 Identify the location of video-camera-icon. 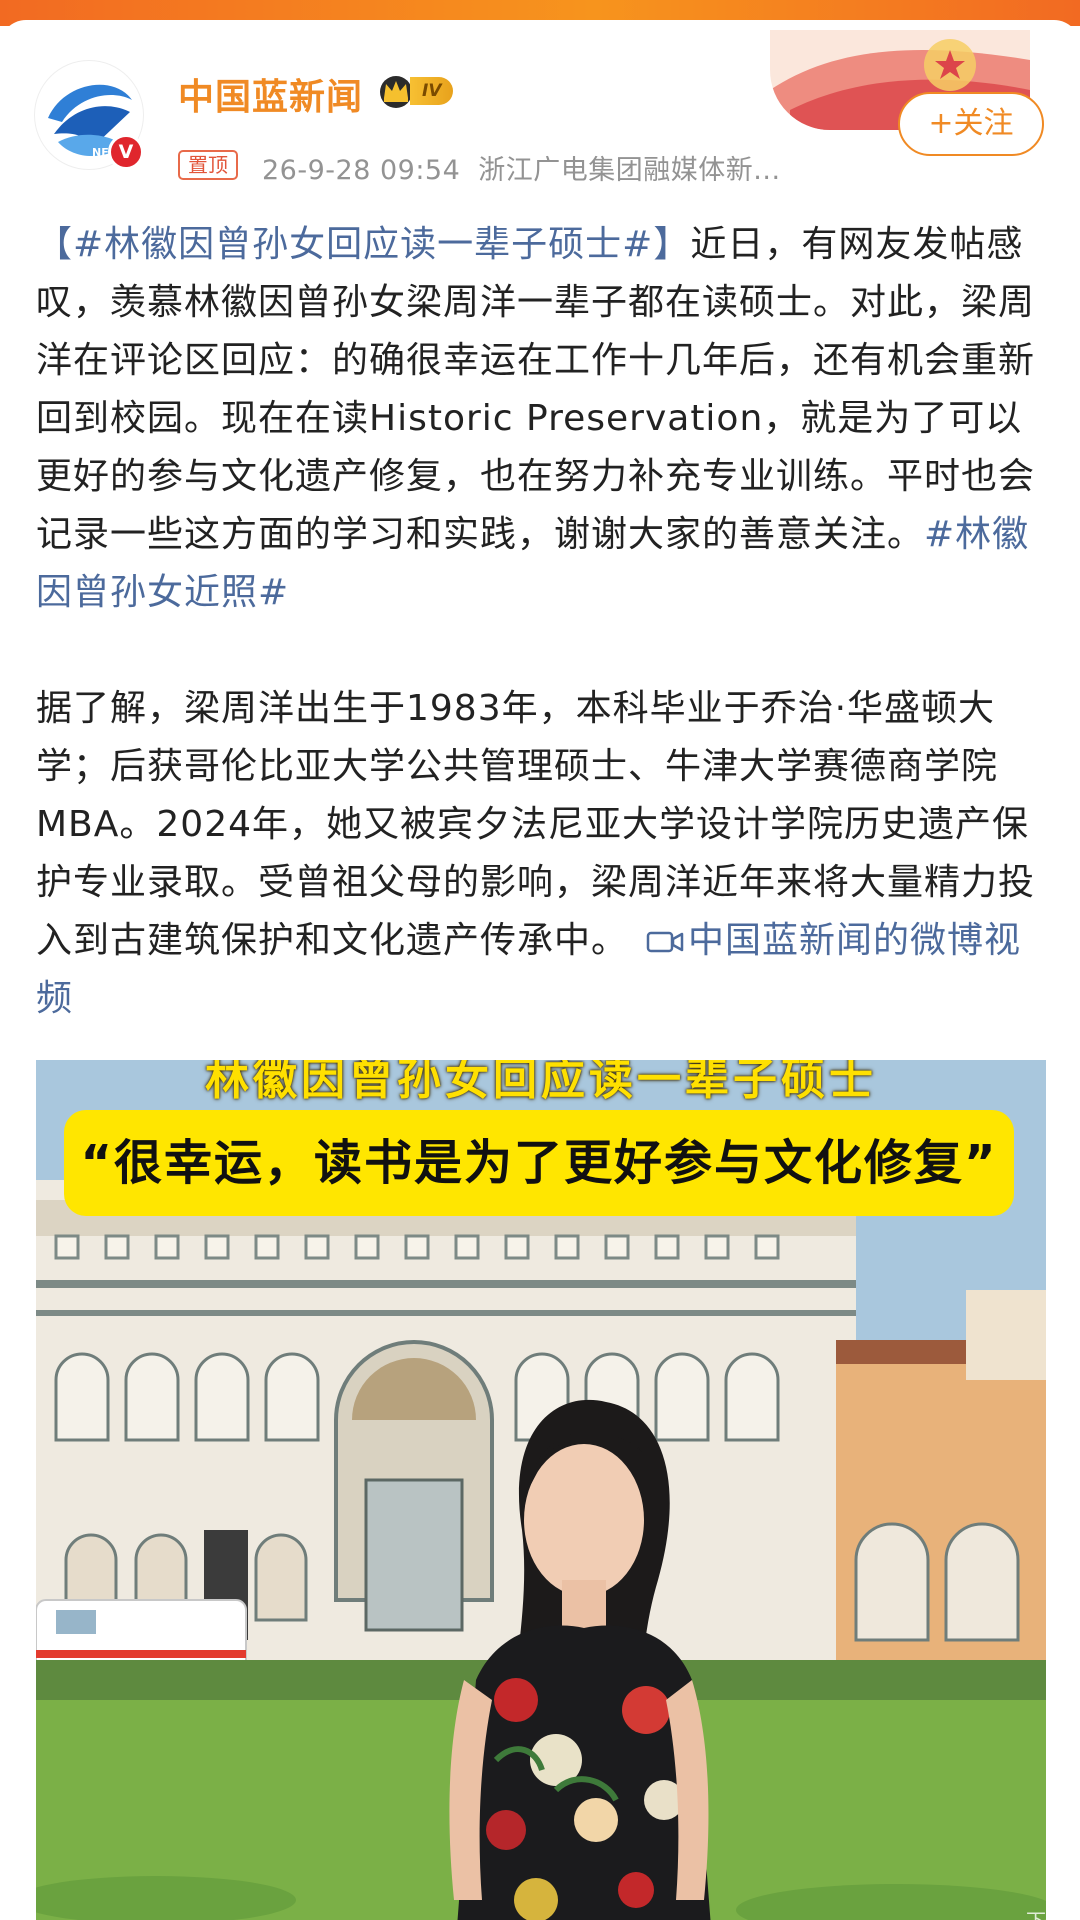
(665, 942).